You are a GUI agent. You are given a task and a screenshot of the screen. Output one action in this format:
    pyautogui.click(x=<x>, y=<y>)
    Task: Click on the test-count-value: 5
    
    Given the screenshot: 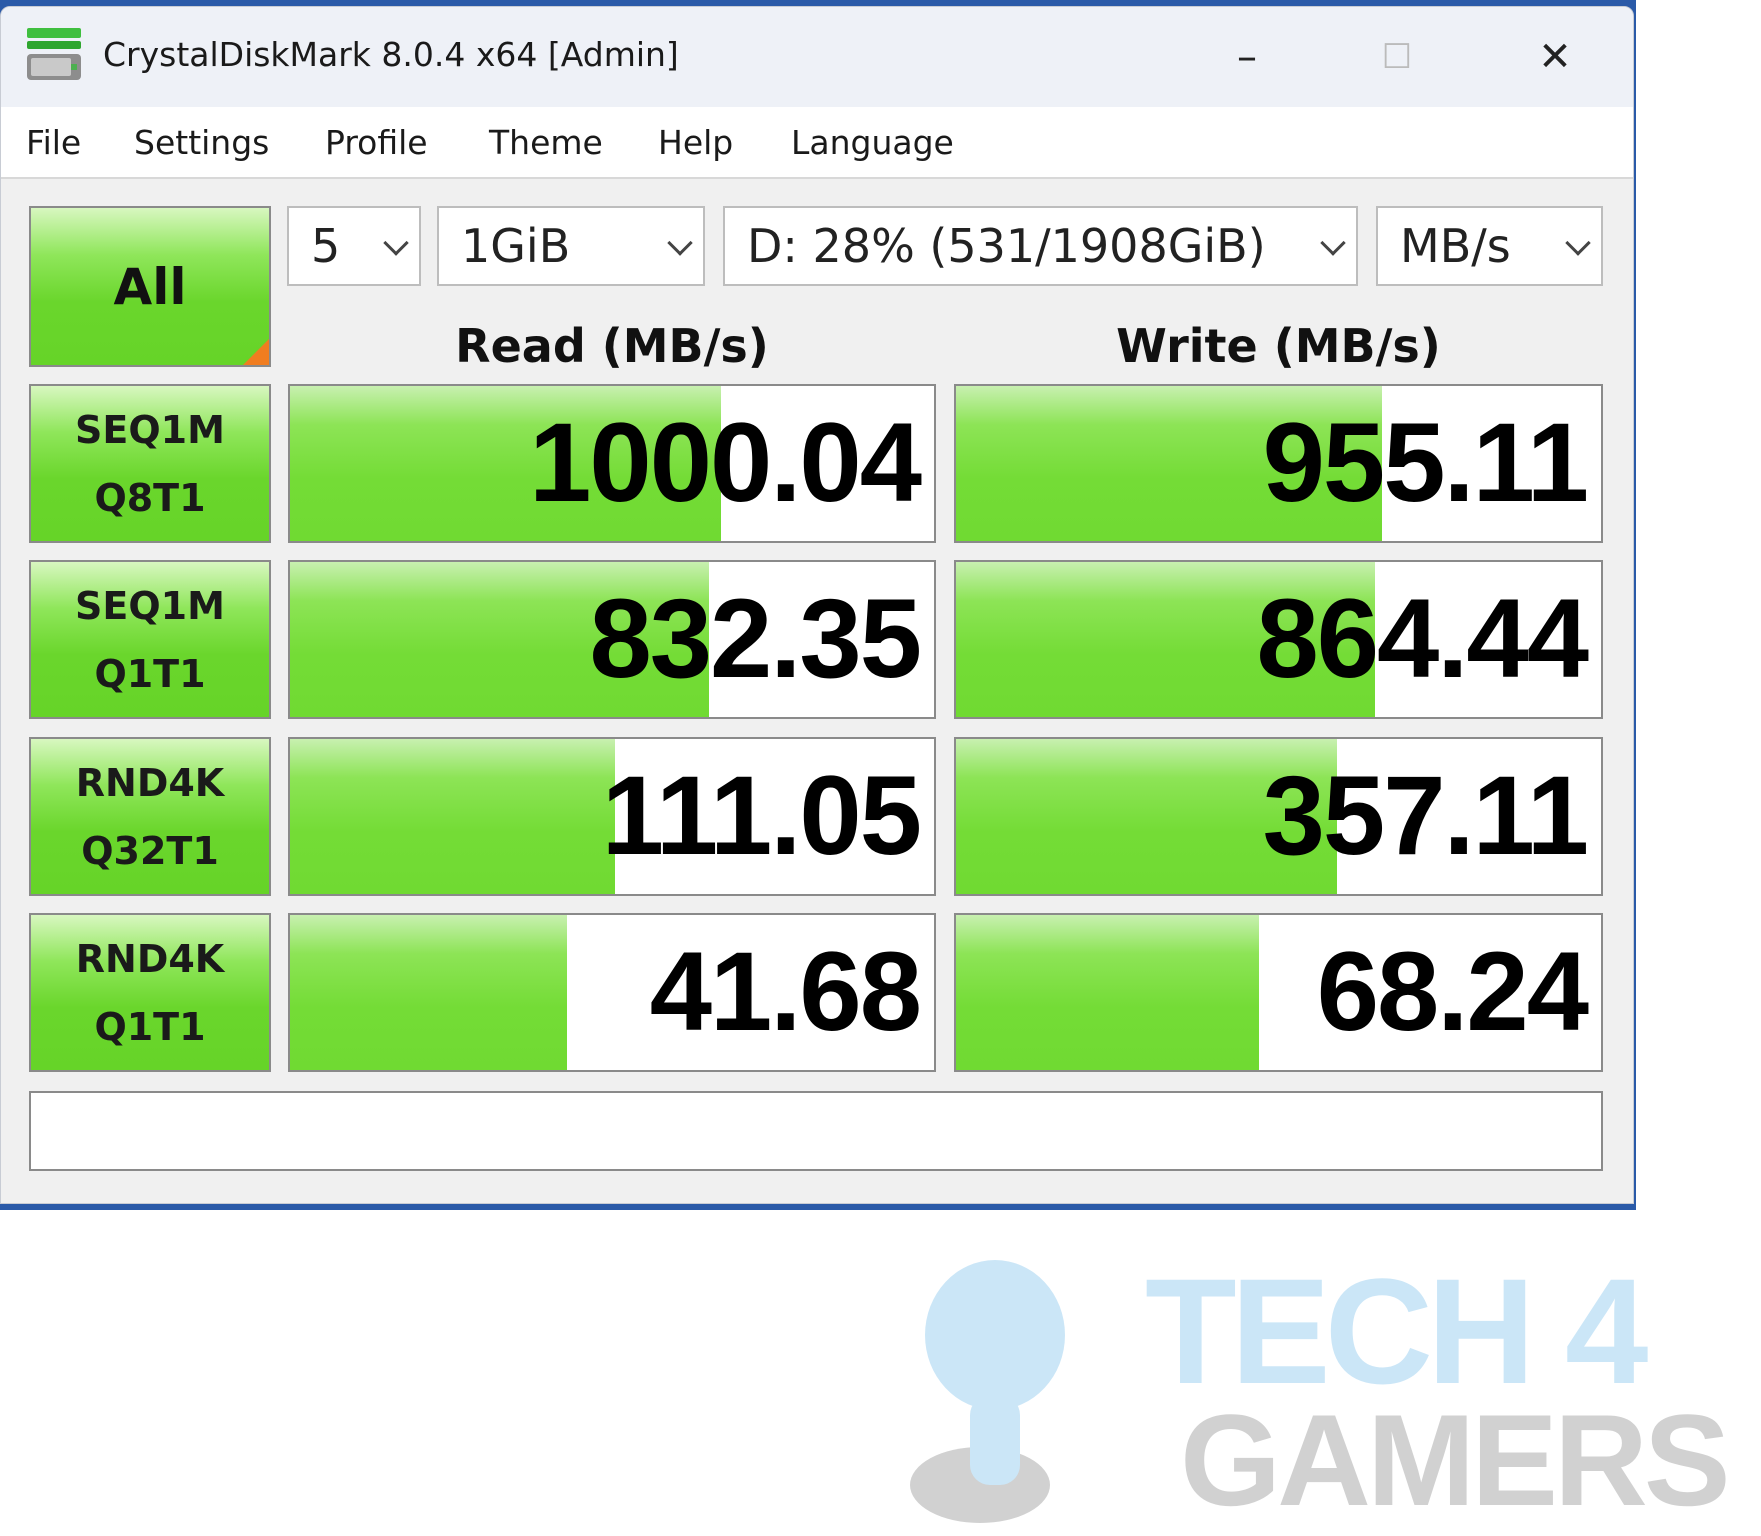 What is the action you would take?
    pyautogui.click(x=326, y=246)
    